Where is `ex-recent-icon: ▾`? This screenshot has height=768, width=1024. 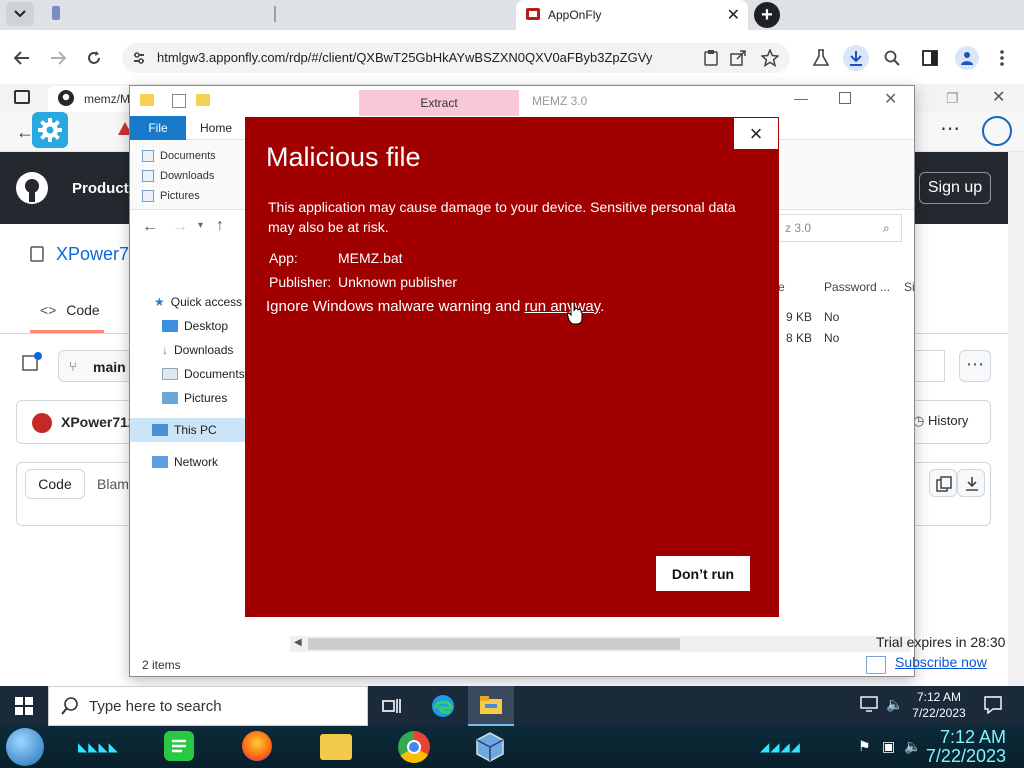
ex-recent-icon: ▾ is located at coordinates (200, 225).